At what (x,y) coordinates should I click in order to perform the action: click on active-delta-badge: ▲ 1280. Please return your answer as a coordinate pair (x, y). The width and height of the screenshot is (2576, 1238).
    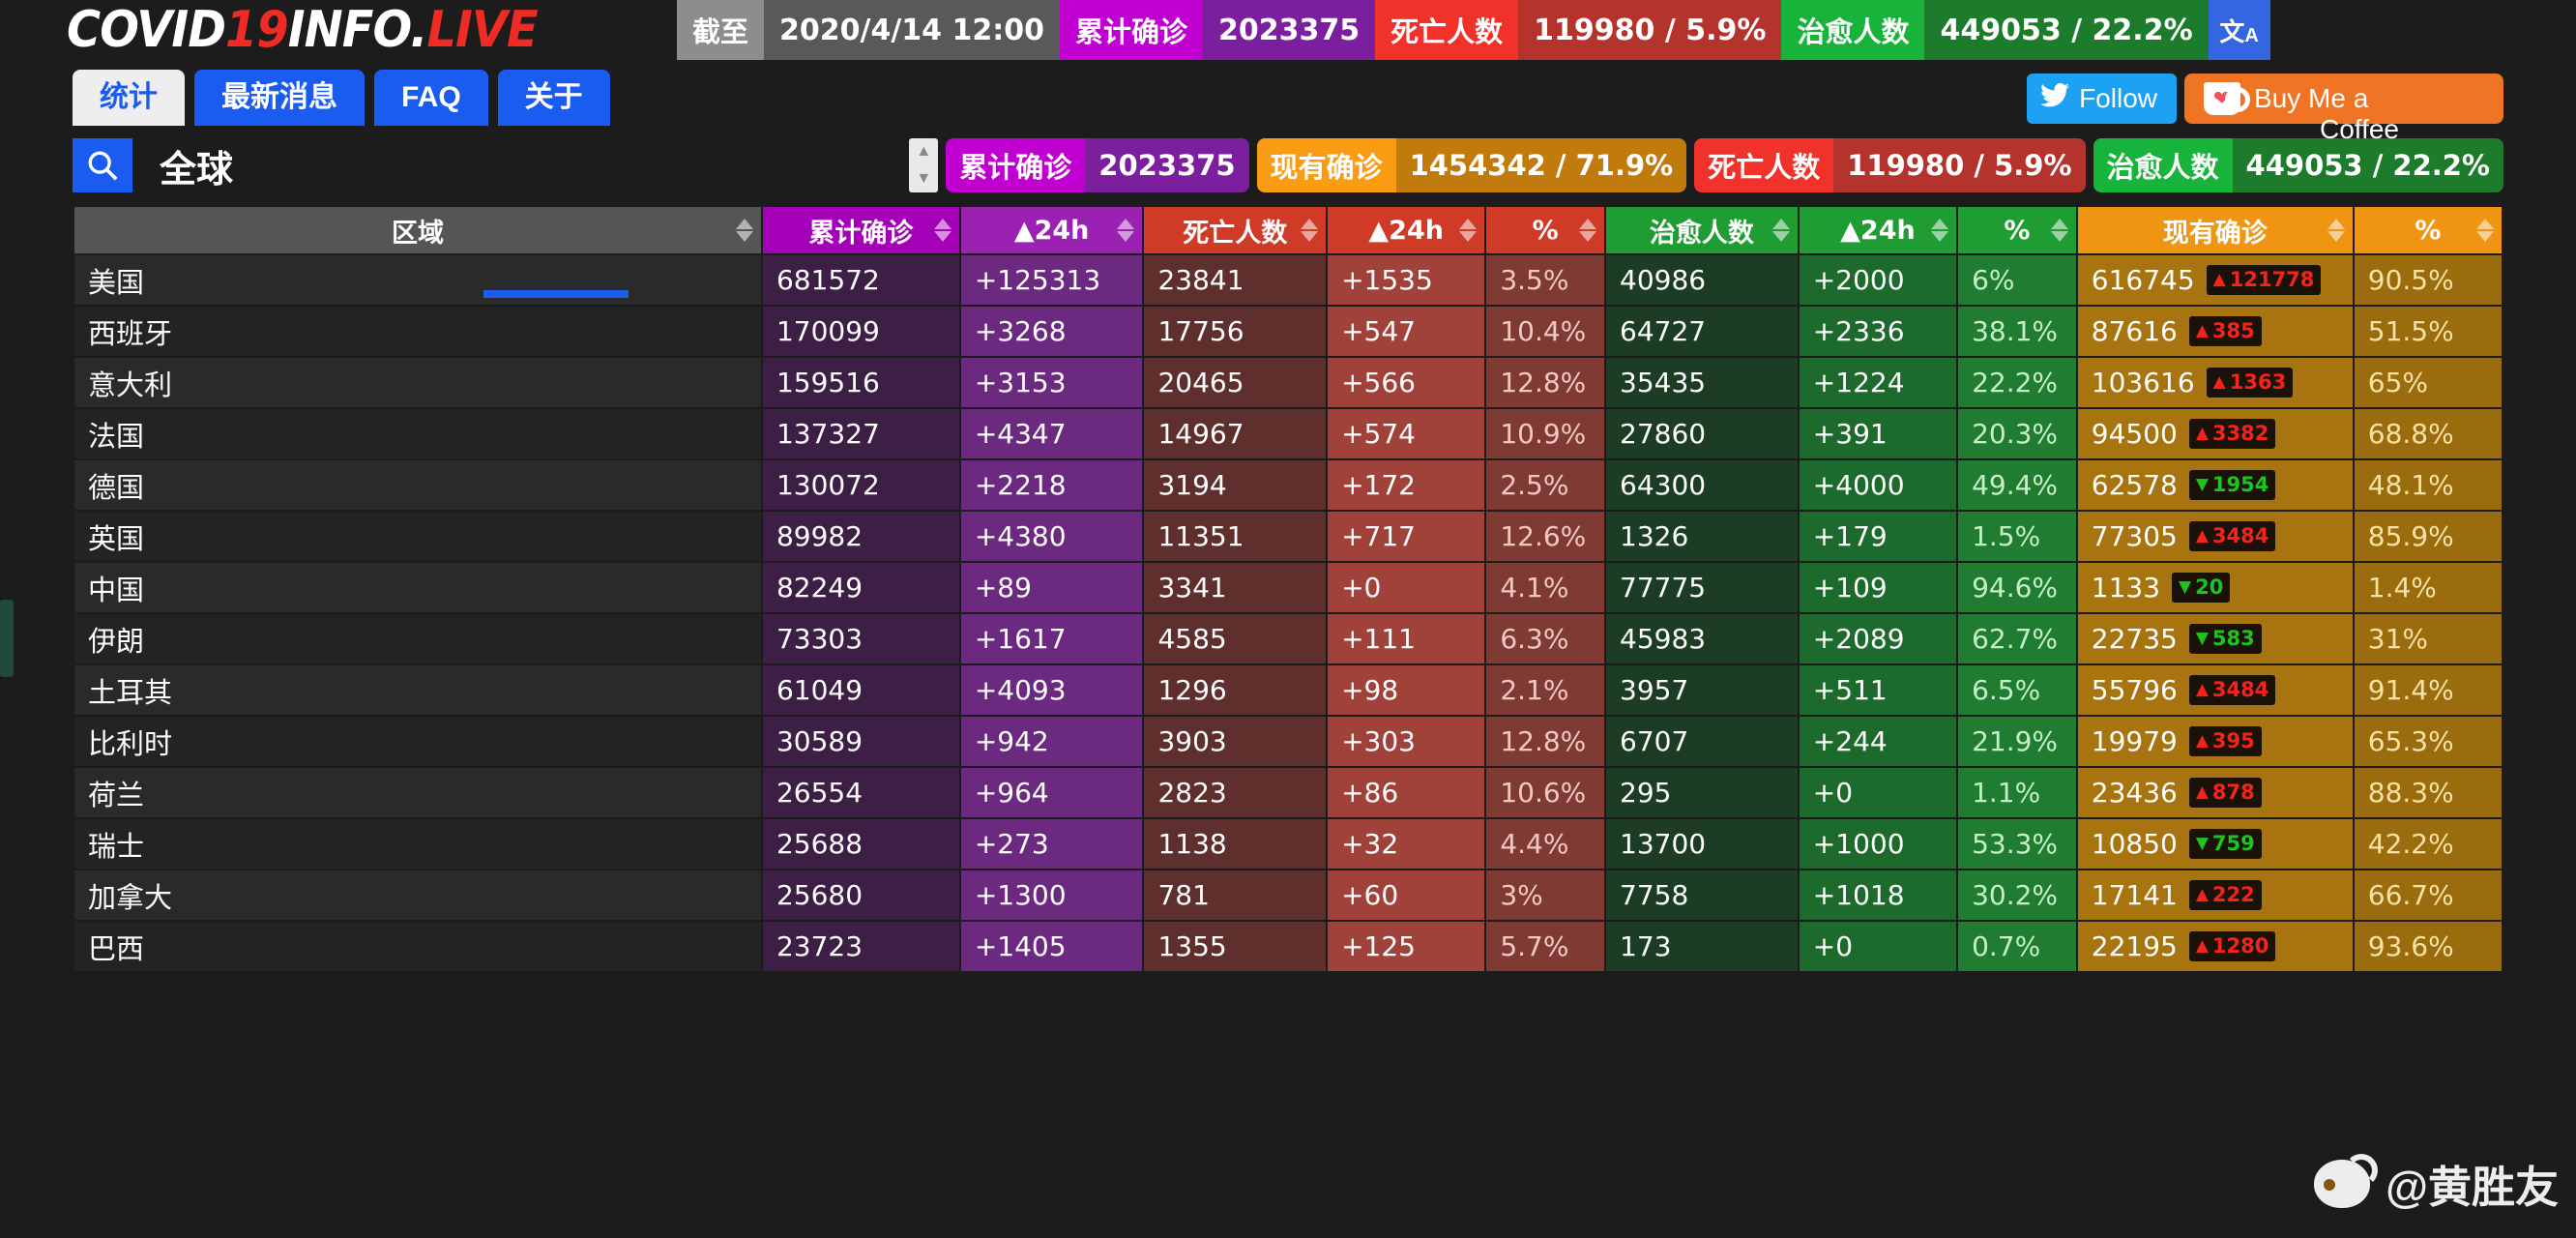
    Looking at the image, I should click on (2232, 946).